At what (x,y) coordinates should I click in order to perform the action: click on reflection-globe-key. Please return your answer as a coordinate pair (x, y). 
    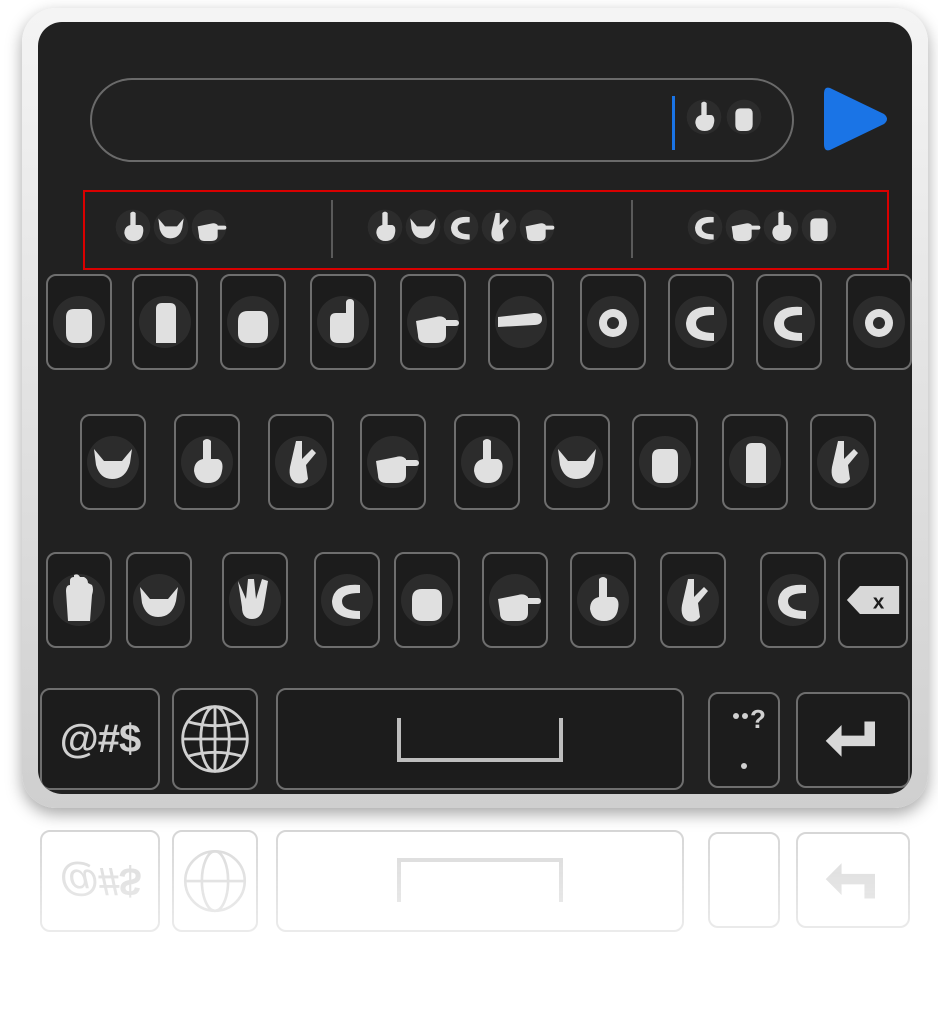
    Looking at the image, I should click on (215, 881).